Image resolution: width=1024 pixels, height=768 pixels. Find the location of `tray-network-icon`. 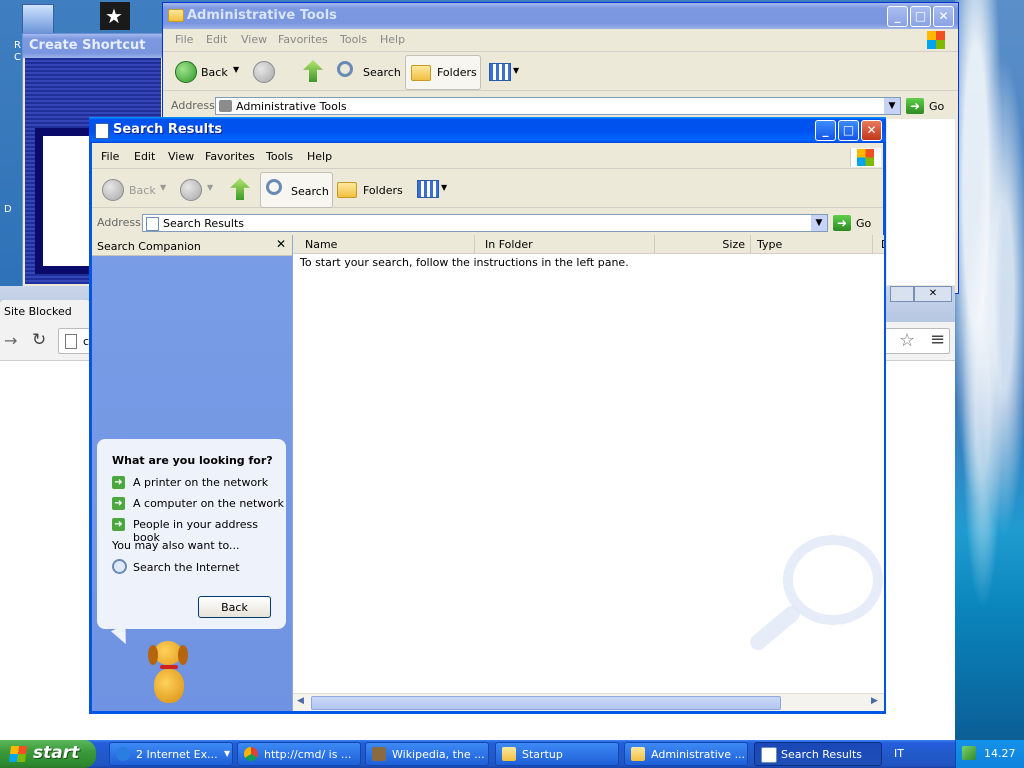

tray-network-icon is located at coordinates (969, 753).